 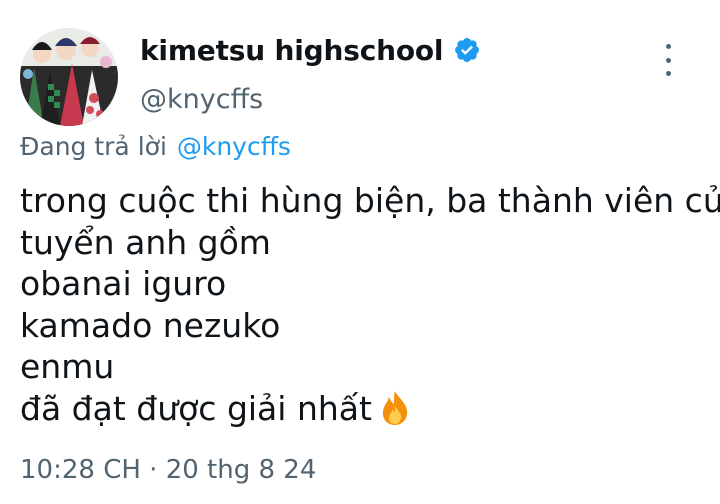 I want to click on tweet-line: enmu, so click(x=67, y=366).